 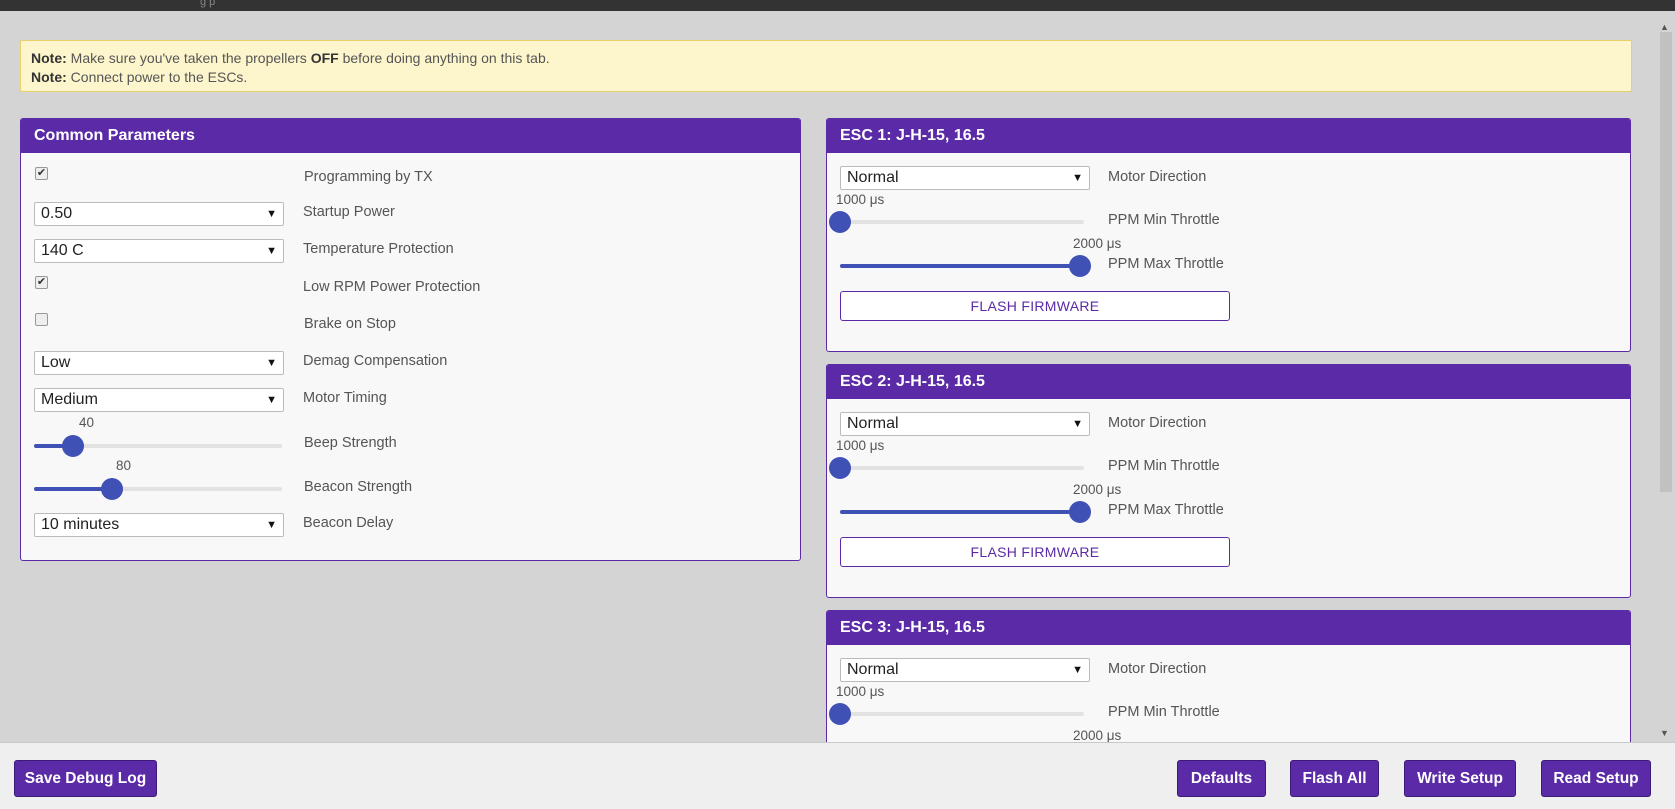 What do you see at coordinates (410, 136) in the screenshot?
I see `panel-title: Common Parameters` at bounding box center [410, 136].